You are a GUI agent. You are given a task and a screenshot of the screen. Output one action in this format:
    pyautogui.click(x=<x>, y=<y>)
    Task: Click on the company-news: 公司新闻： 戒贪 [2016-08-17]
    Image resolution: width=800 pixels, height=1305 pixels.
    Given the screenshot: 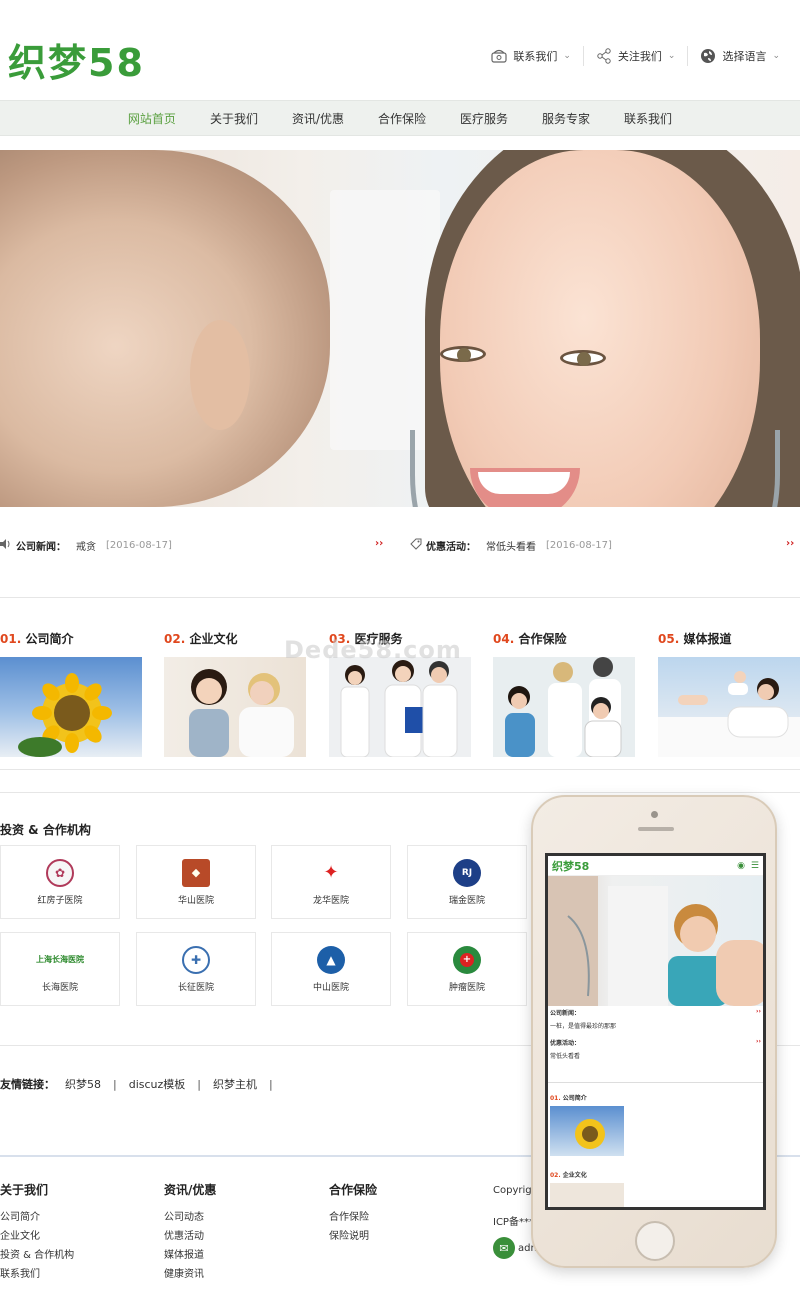 What is the action you would take?
    pyautogui.click(x=86, y=545)
    